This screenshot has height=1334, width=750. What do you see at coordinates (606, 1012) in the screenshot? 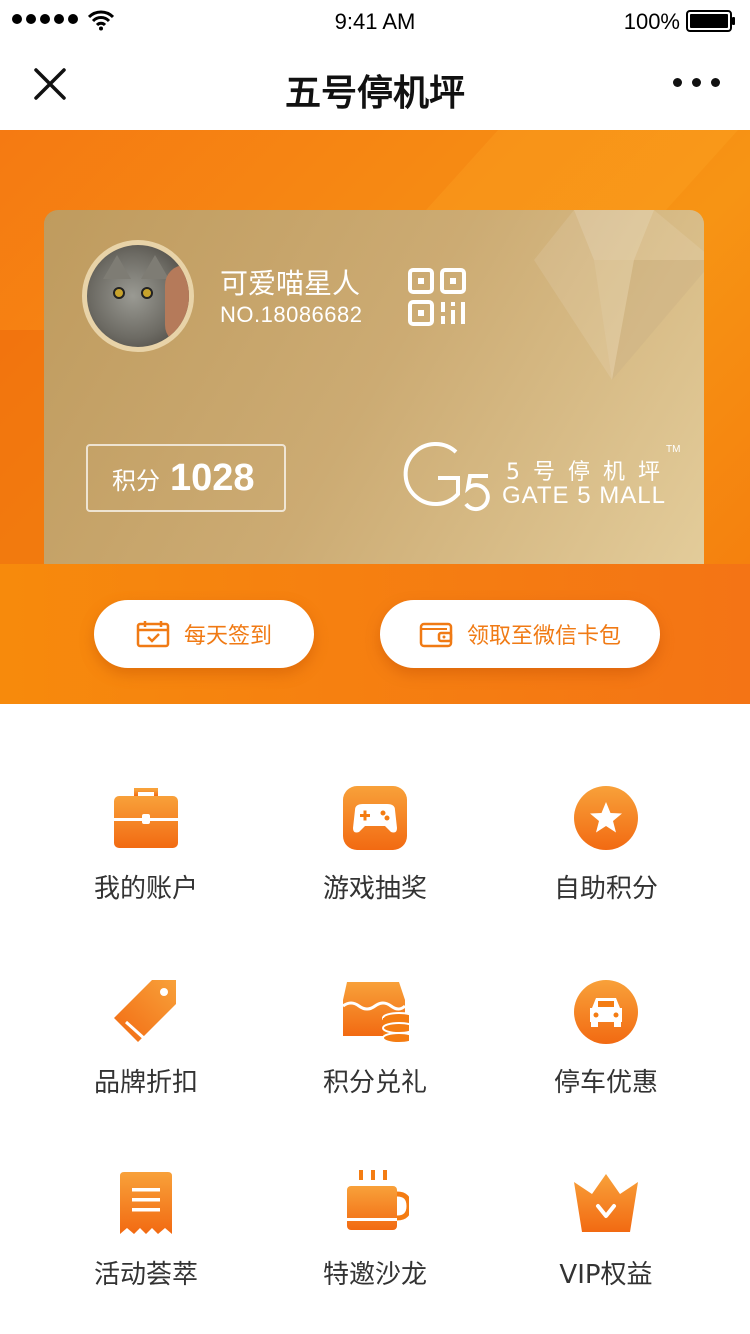
I see `car-icon` at bounding box center [606, 1012].